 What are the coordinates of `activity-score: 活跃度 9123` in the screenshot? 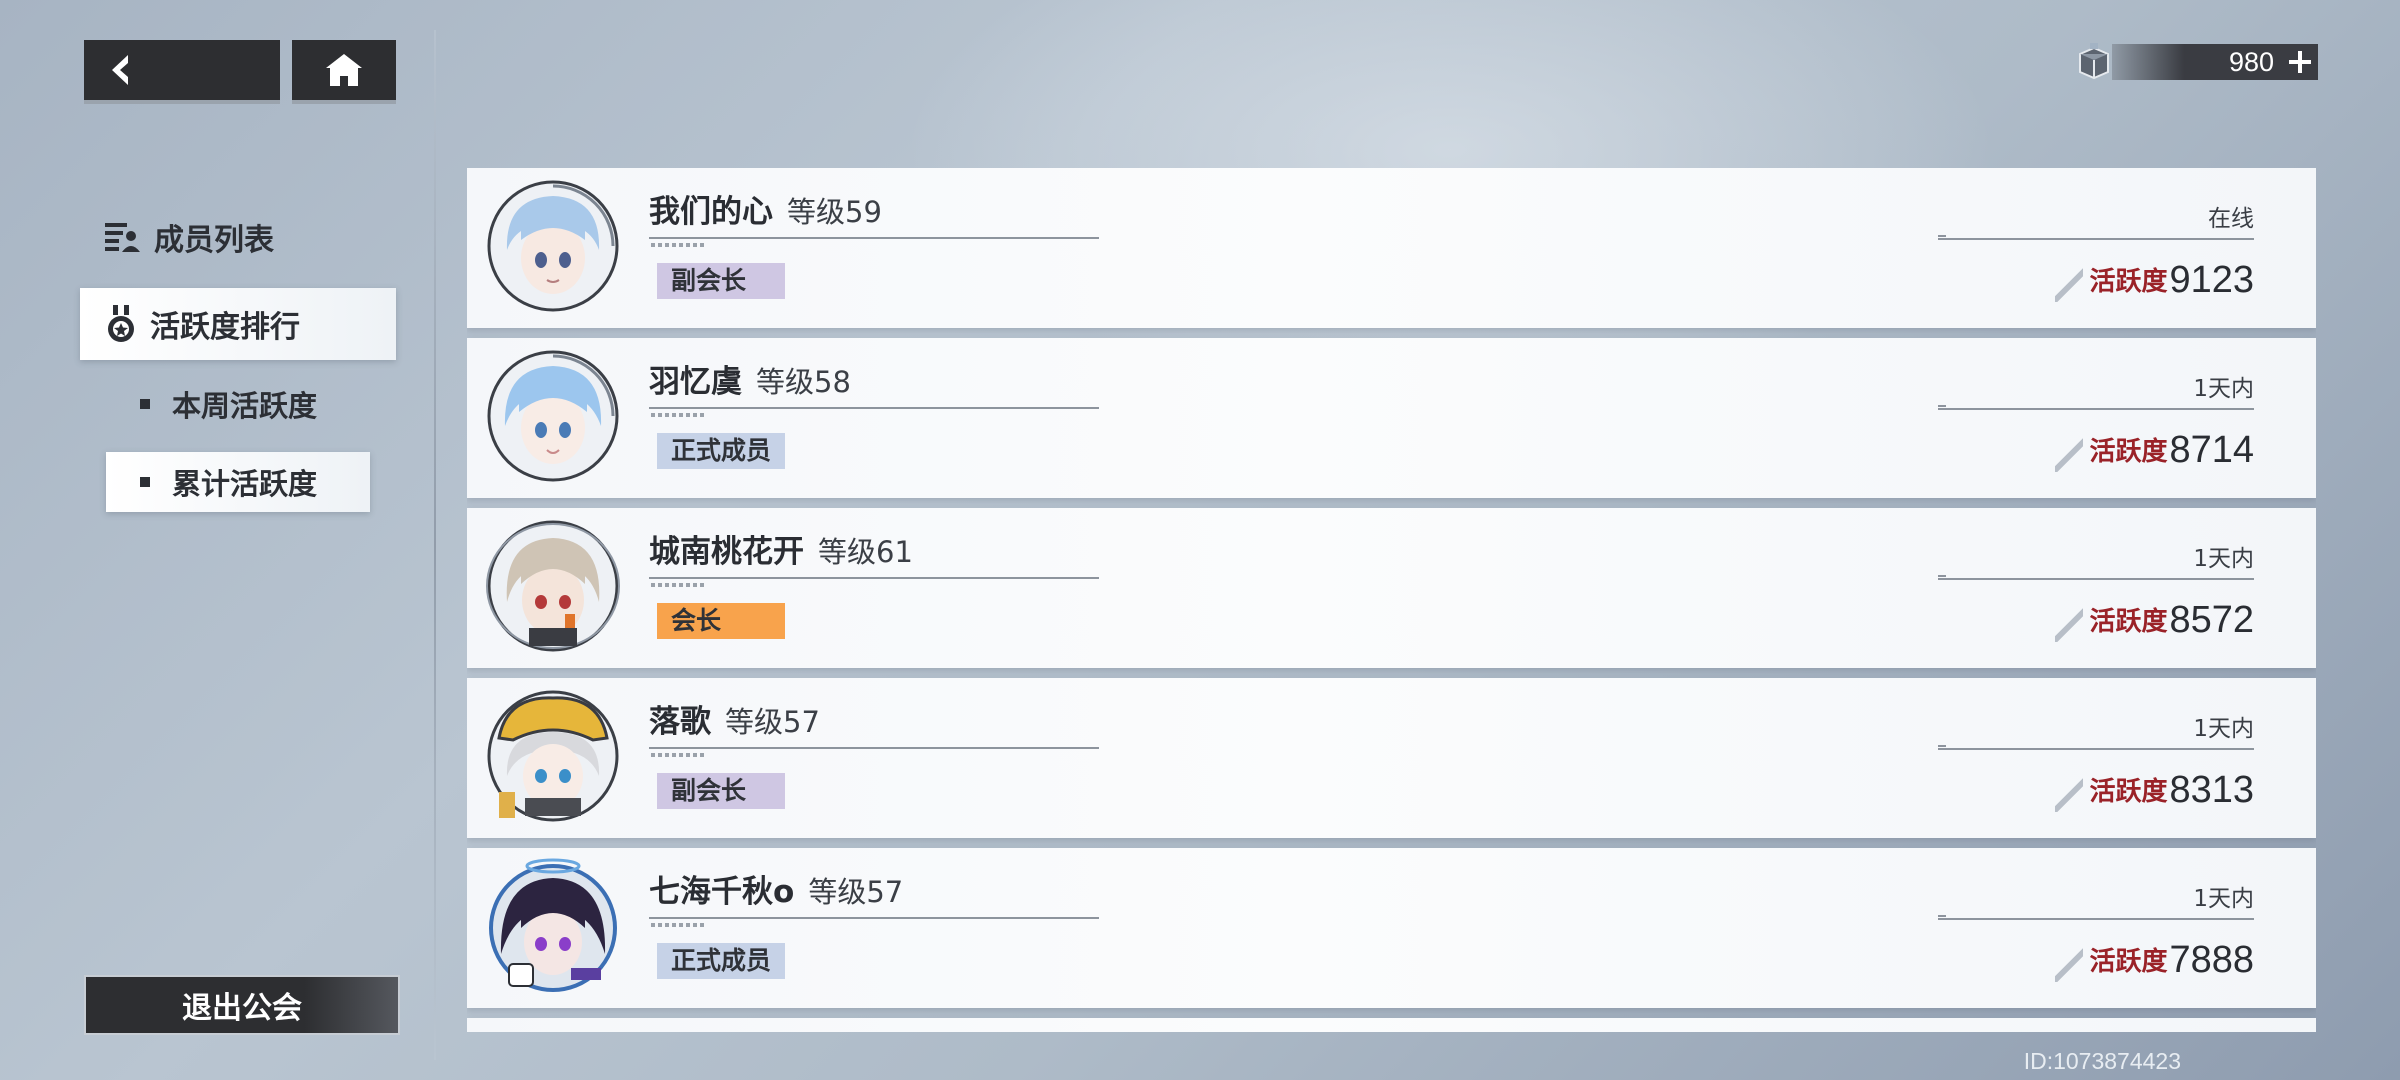 It's located at (2154, 276).